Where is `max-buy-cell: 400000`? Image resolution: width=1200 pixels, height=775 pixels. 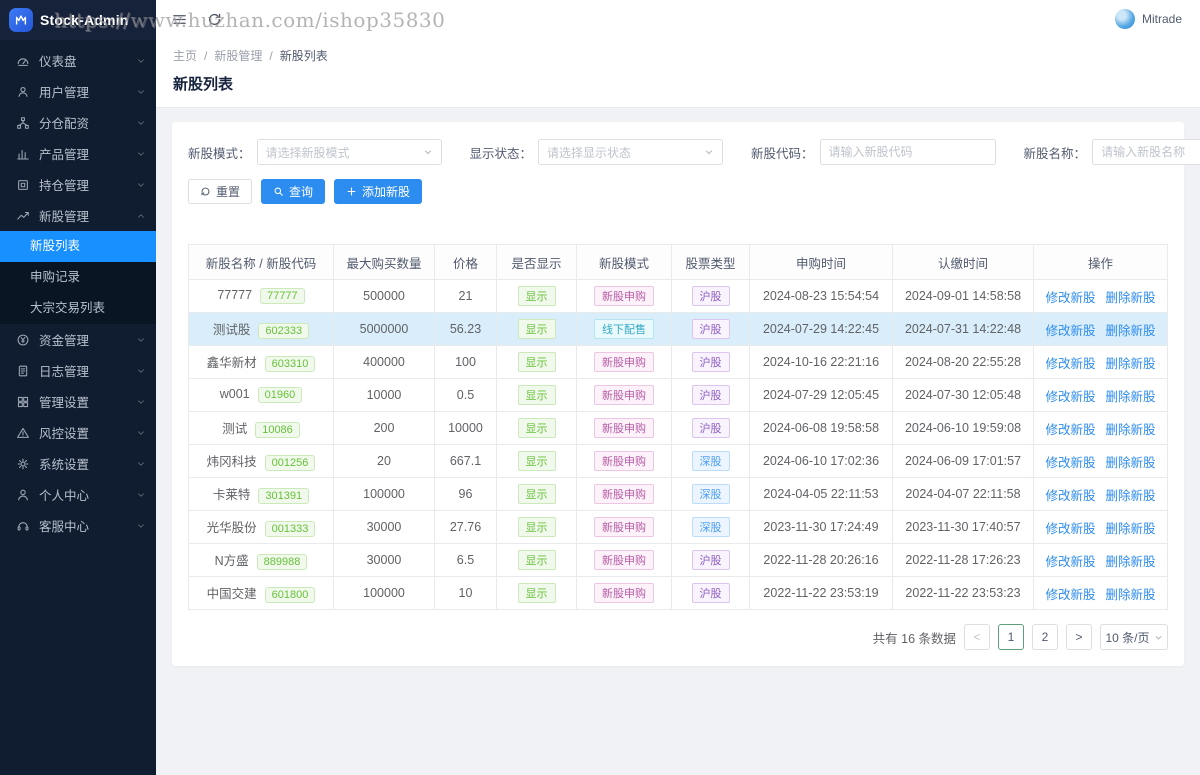
max-buy-cell: 400000 is located at coordinates (384, 362).